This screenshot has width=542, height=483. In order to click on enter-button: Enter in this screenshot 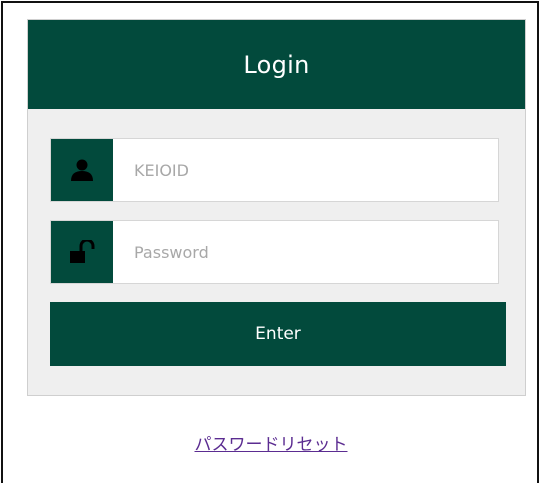, I will do `click(278, 334)`.